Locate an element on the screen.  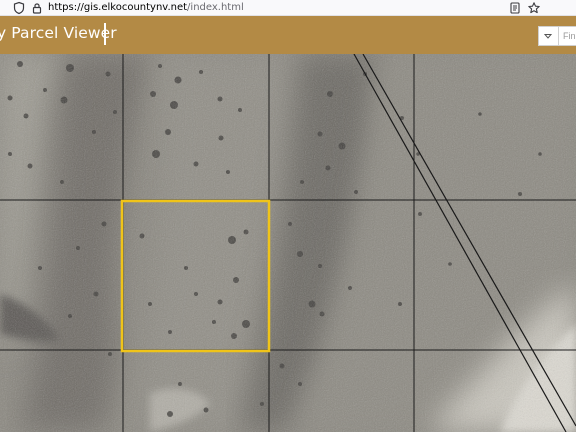
chevron-down-icon is located at coordinates (548, 36).